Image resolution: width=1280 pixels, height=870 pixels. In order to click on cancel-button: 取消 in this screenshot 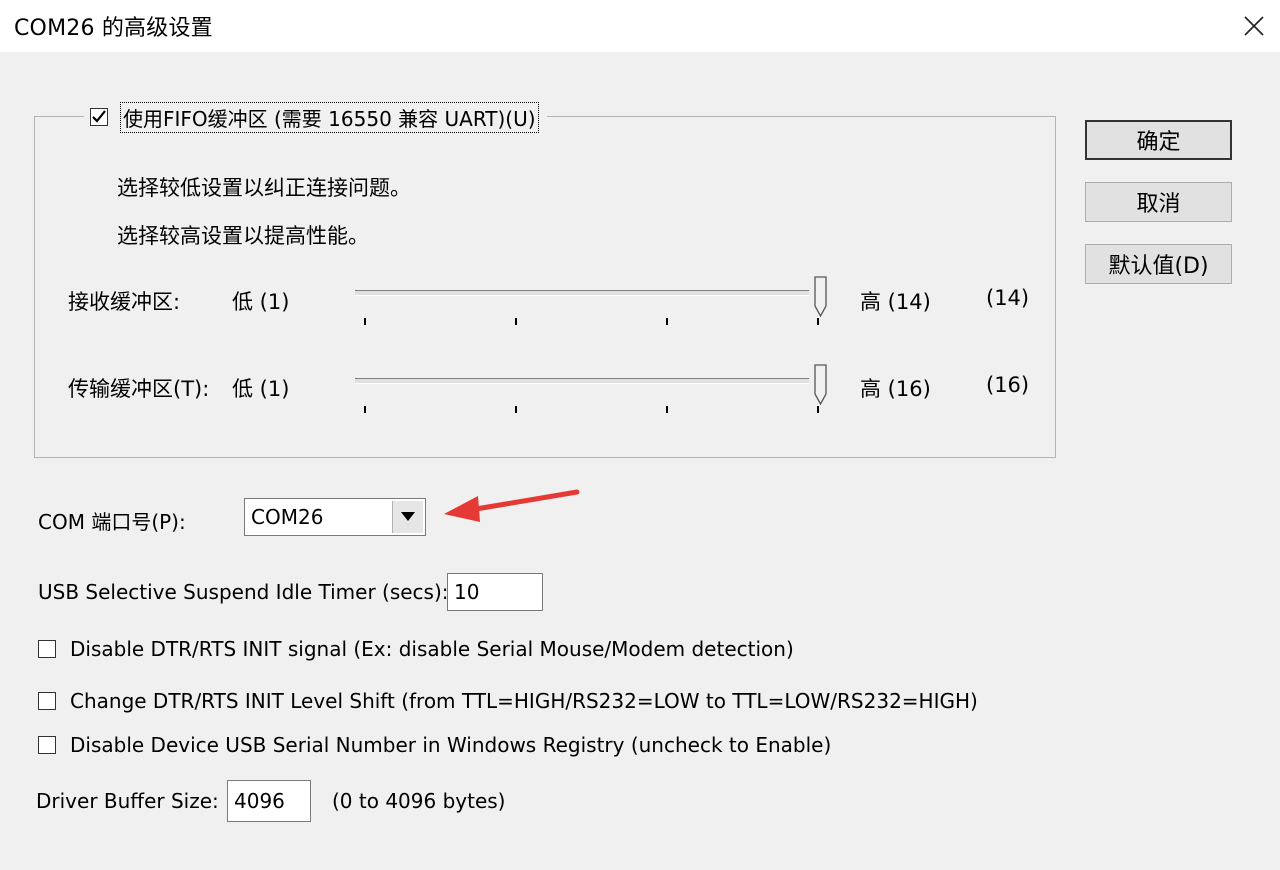, I will do `click(1158, 202)`.